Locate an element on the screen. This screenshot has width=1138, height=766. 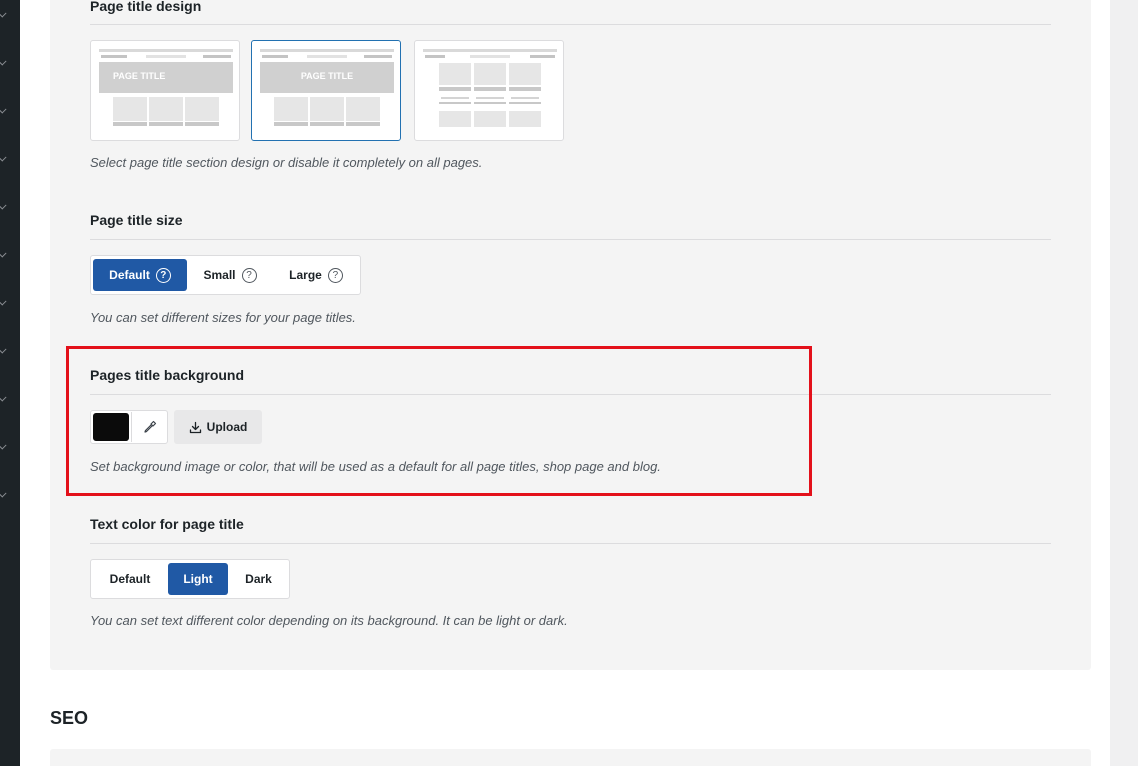
text-color-option-dark: Dark is located at coordinates (258, 579).